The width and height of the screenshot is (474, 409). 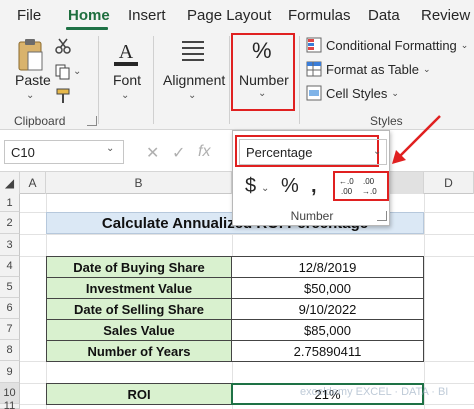 I want to click on column-header-b: B, so click(x=139, y=183).